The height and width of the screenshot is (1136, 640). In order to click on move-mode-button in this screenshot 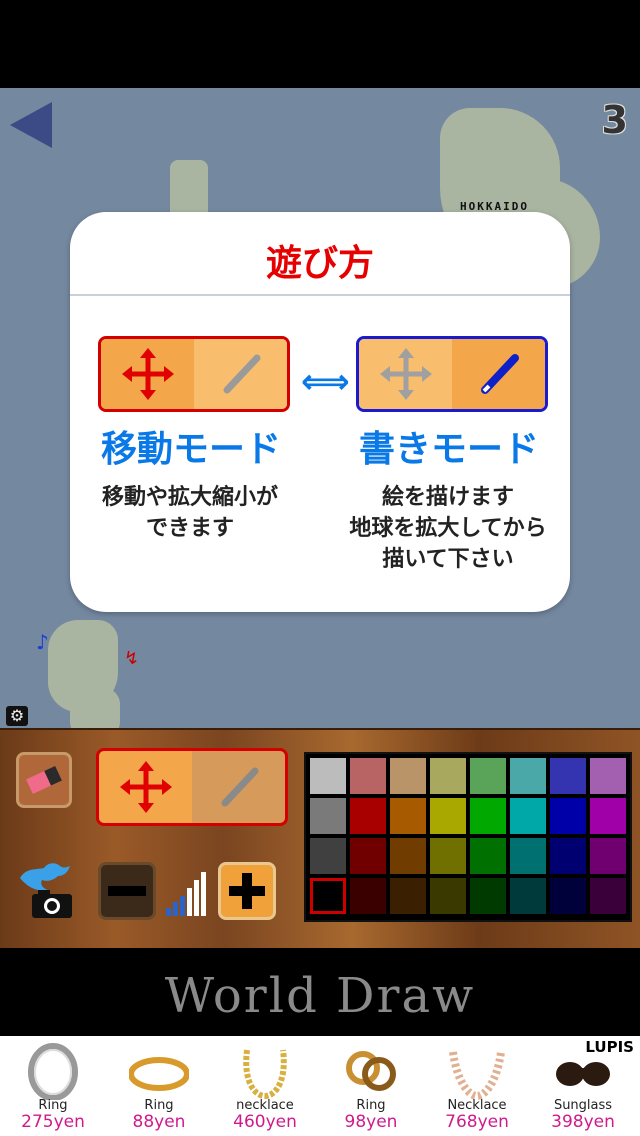, I will do `click(145, 787)`.